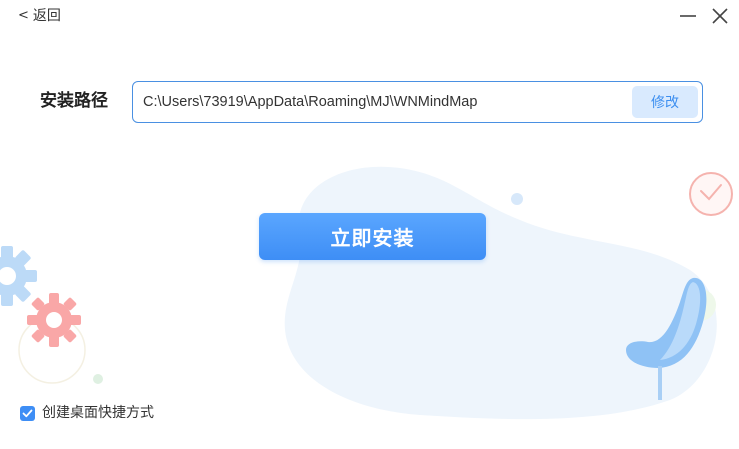 Image resolution: width=739 pixels, height=449 pixels. Describe the element at coordinates (23, 15) in the screenshot. I see `chevron-left-icon: <` at that location.